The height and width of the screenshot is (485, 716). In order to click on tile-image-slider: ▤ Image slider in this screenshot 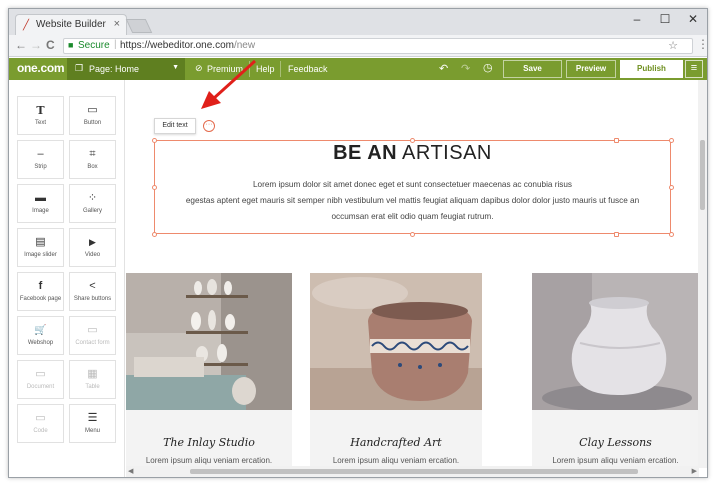, I will do `click(40, 247)`.